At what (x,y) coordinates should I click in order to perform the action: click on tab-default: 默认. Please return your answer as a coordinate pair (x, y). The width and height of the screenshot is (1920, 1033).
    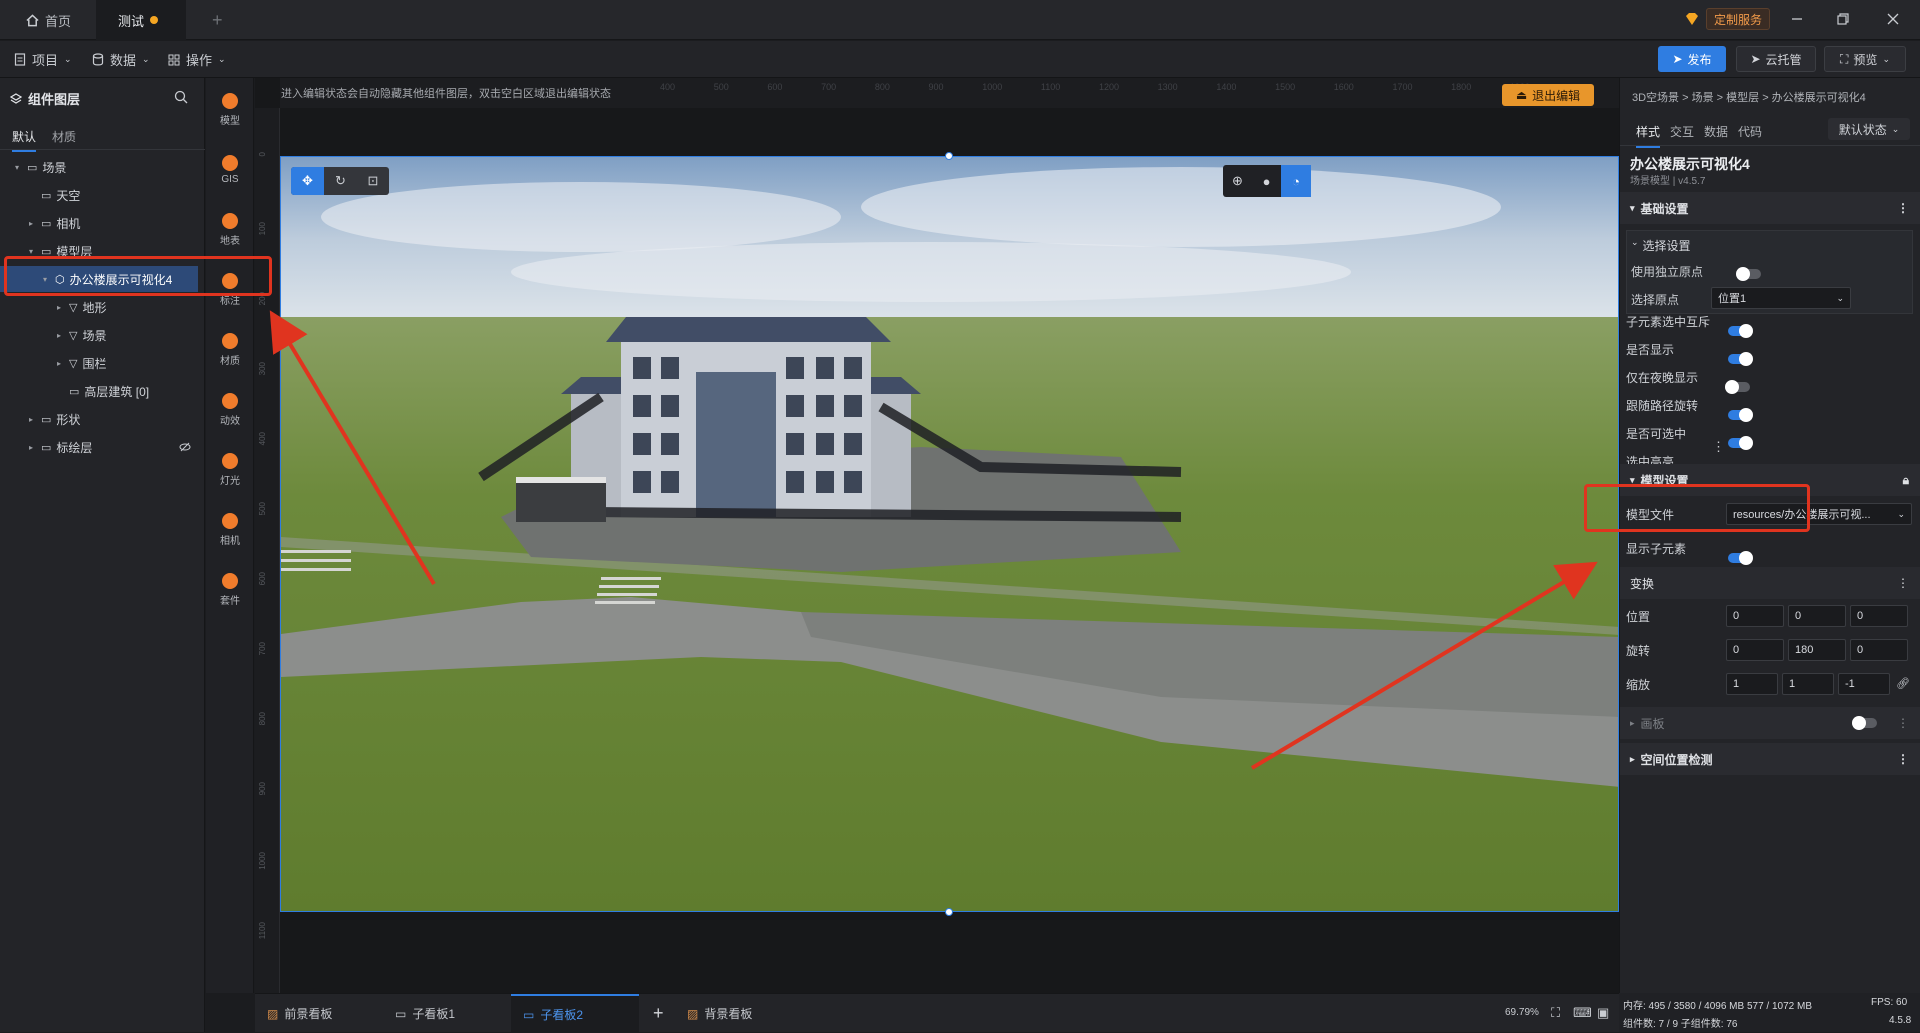
    Looking at the image, I should click on (24, 140).